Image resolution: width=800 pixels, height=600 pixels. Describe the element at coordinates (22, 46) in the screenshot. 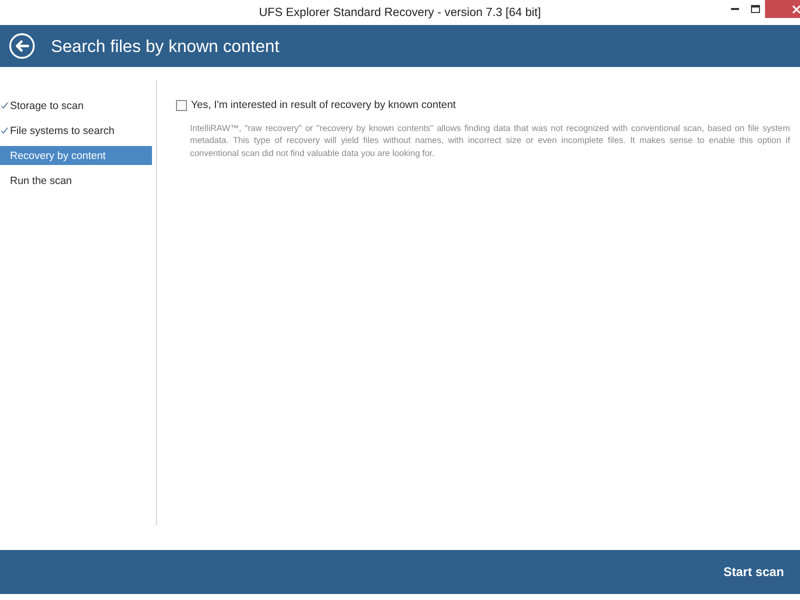

I see `back-button` at that location.